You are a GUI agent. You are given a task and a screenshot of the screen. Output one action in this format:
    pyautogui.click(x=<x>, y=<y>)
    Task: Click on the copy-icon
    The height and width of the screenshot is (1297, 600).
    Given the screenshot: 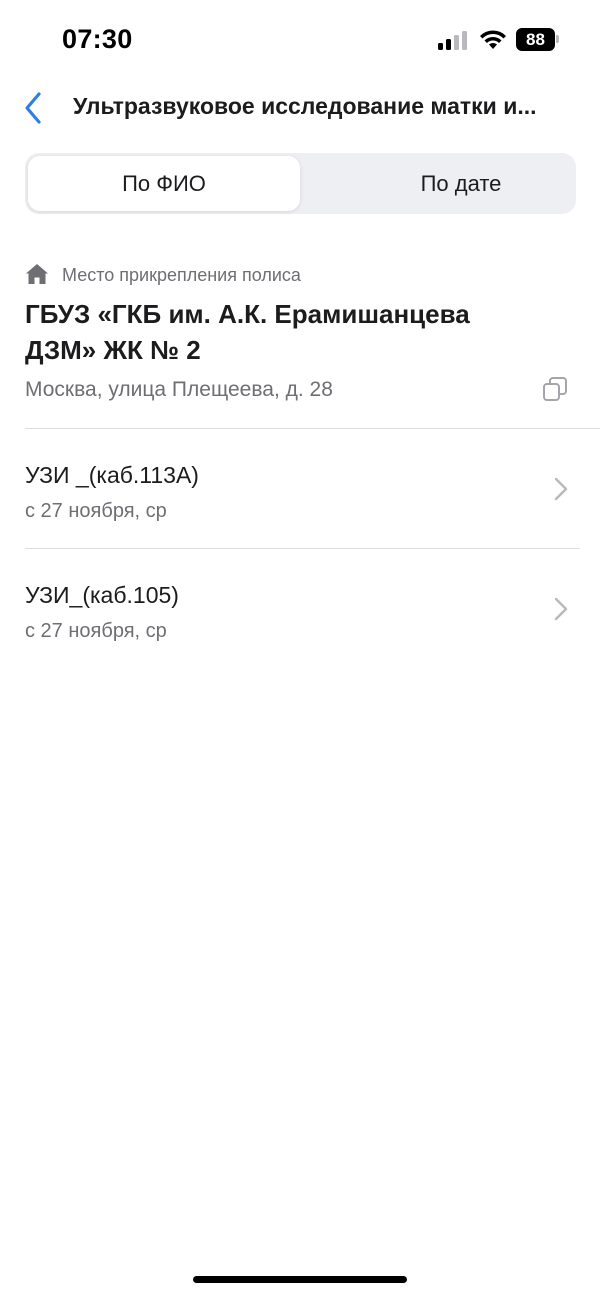 What is the action you would take?
    pyautogui.click(x=555, y=389)
    